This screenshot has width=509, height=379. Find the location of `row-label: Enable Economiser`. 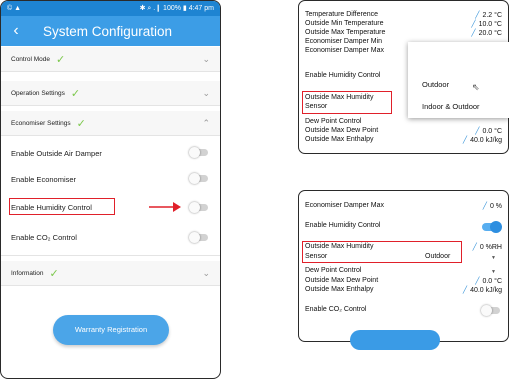

row-label: Enable Economiser is located at coordinates (44, 179).